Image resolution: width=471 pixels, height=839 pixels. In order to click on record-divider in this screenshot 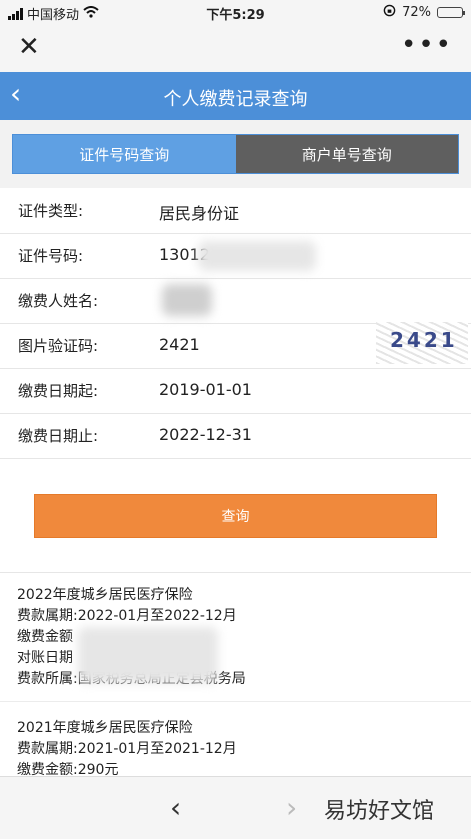, I will do `click(235, 701)`.